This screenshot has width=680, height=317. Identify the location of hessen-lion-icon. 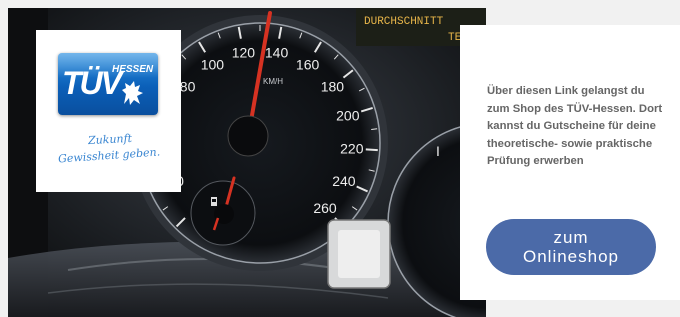
(132, 93).